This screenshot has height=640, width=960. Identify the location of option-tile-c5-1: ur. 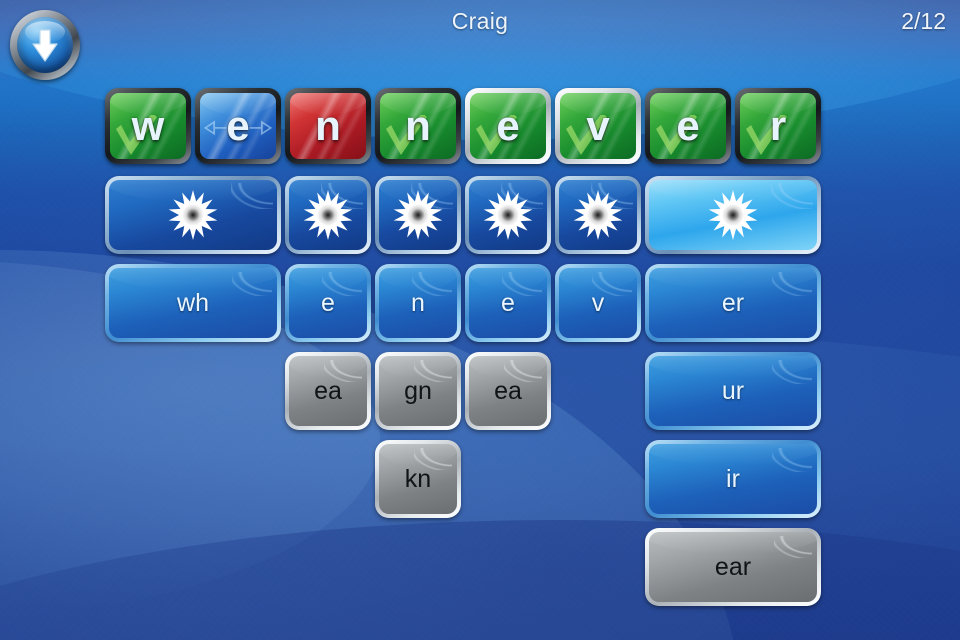
(733, 391).